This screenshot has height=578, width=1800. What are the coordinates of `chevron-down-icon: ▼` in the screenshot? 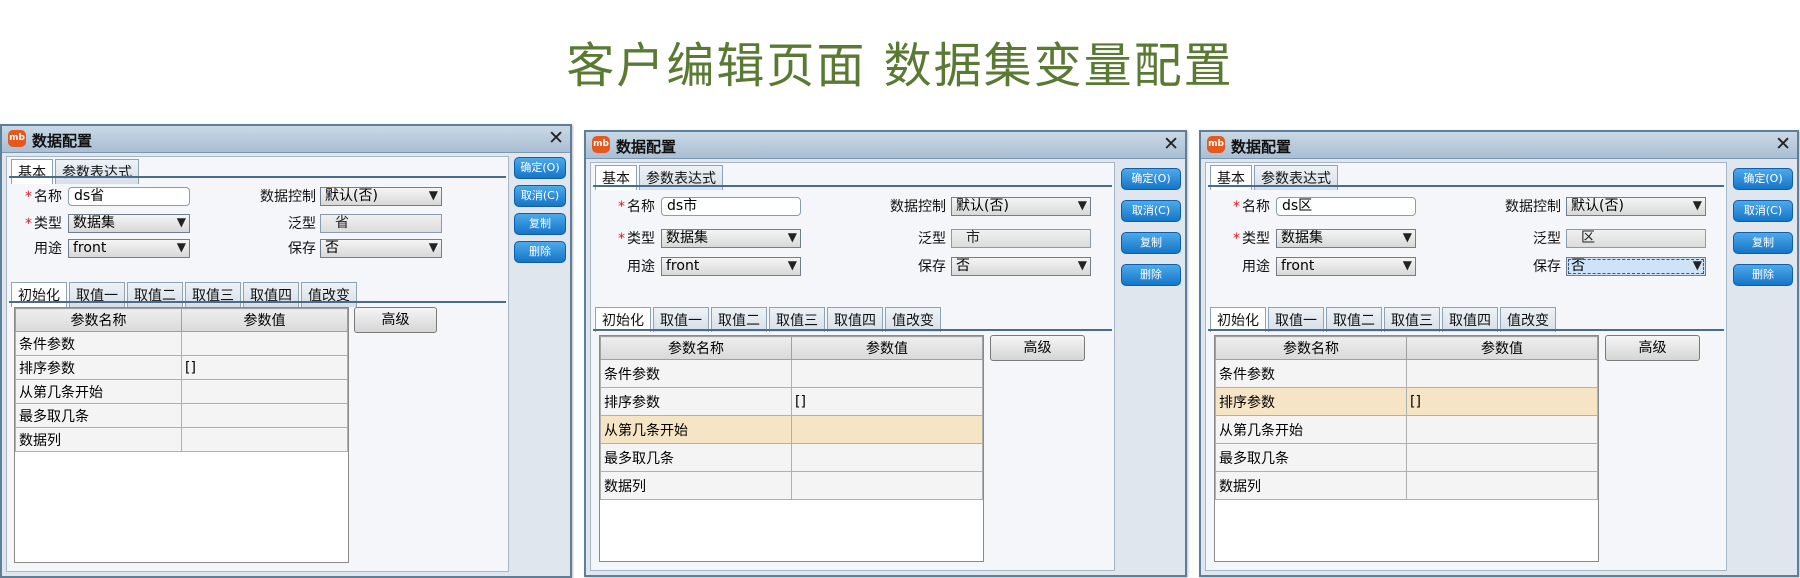 It's located at (792, 237).